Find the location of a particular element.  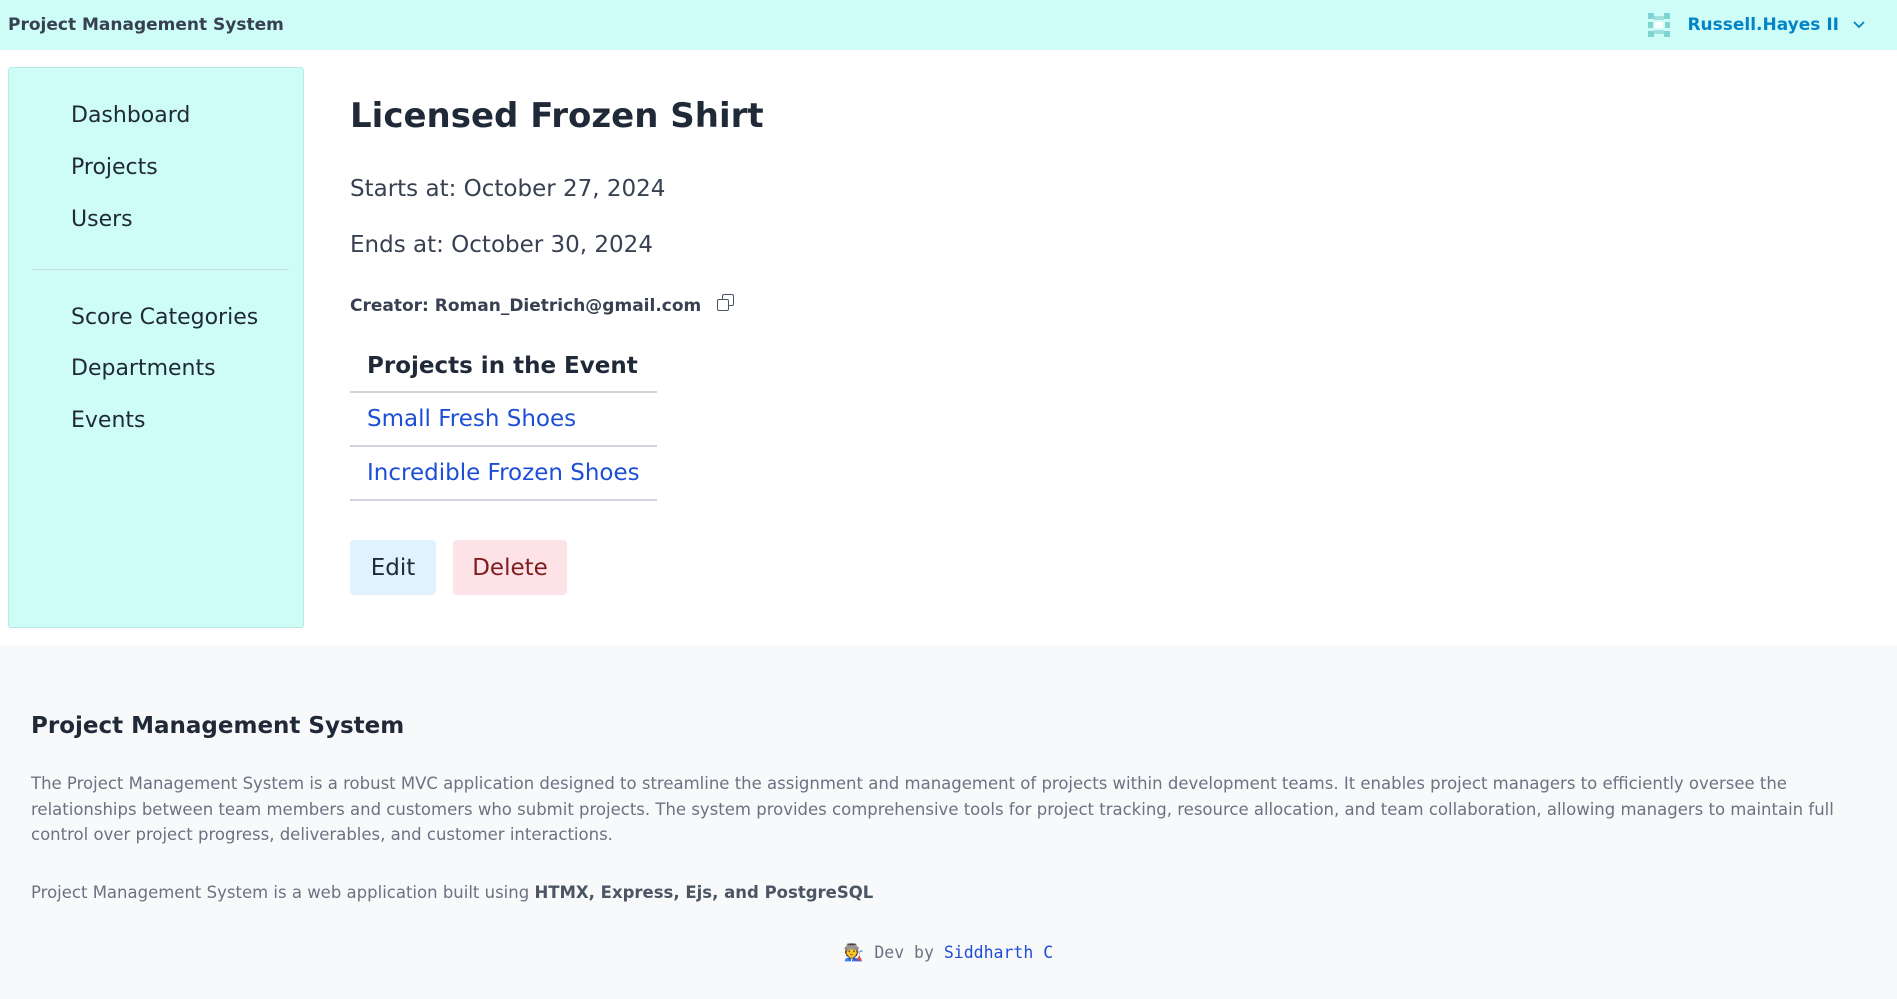

event-creator: Creator: Roman_Dietrich@gmail.com is located at coordinates (542, 305).